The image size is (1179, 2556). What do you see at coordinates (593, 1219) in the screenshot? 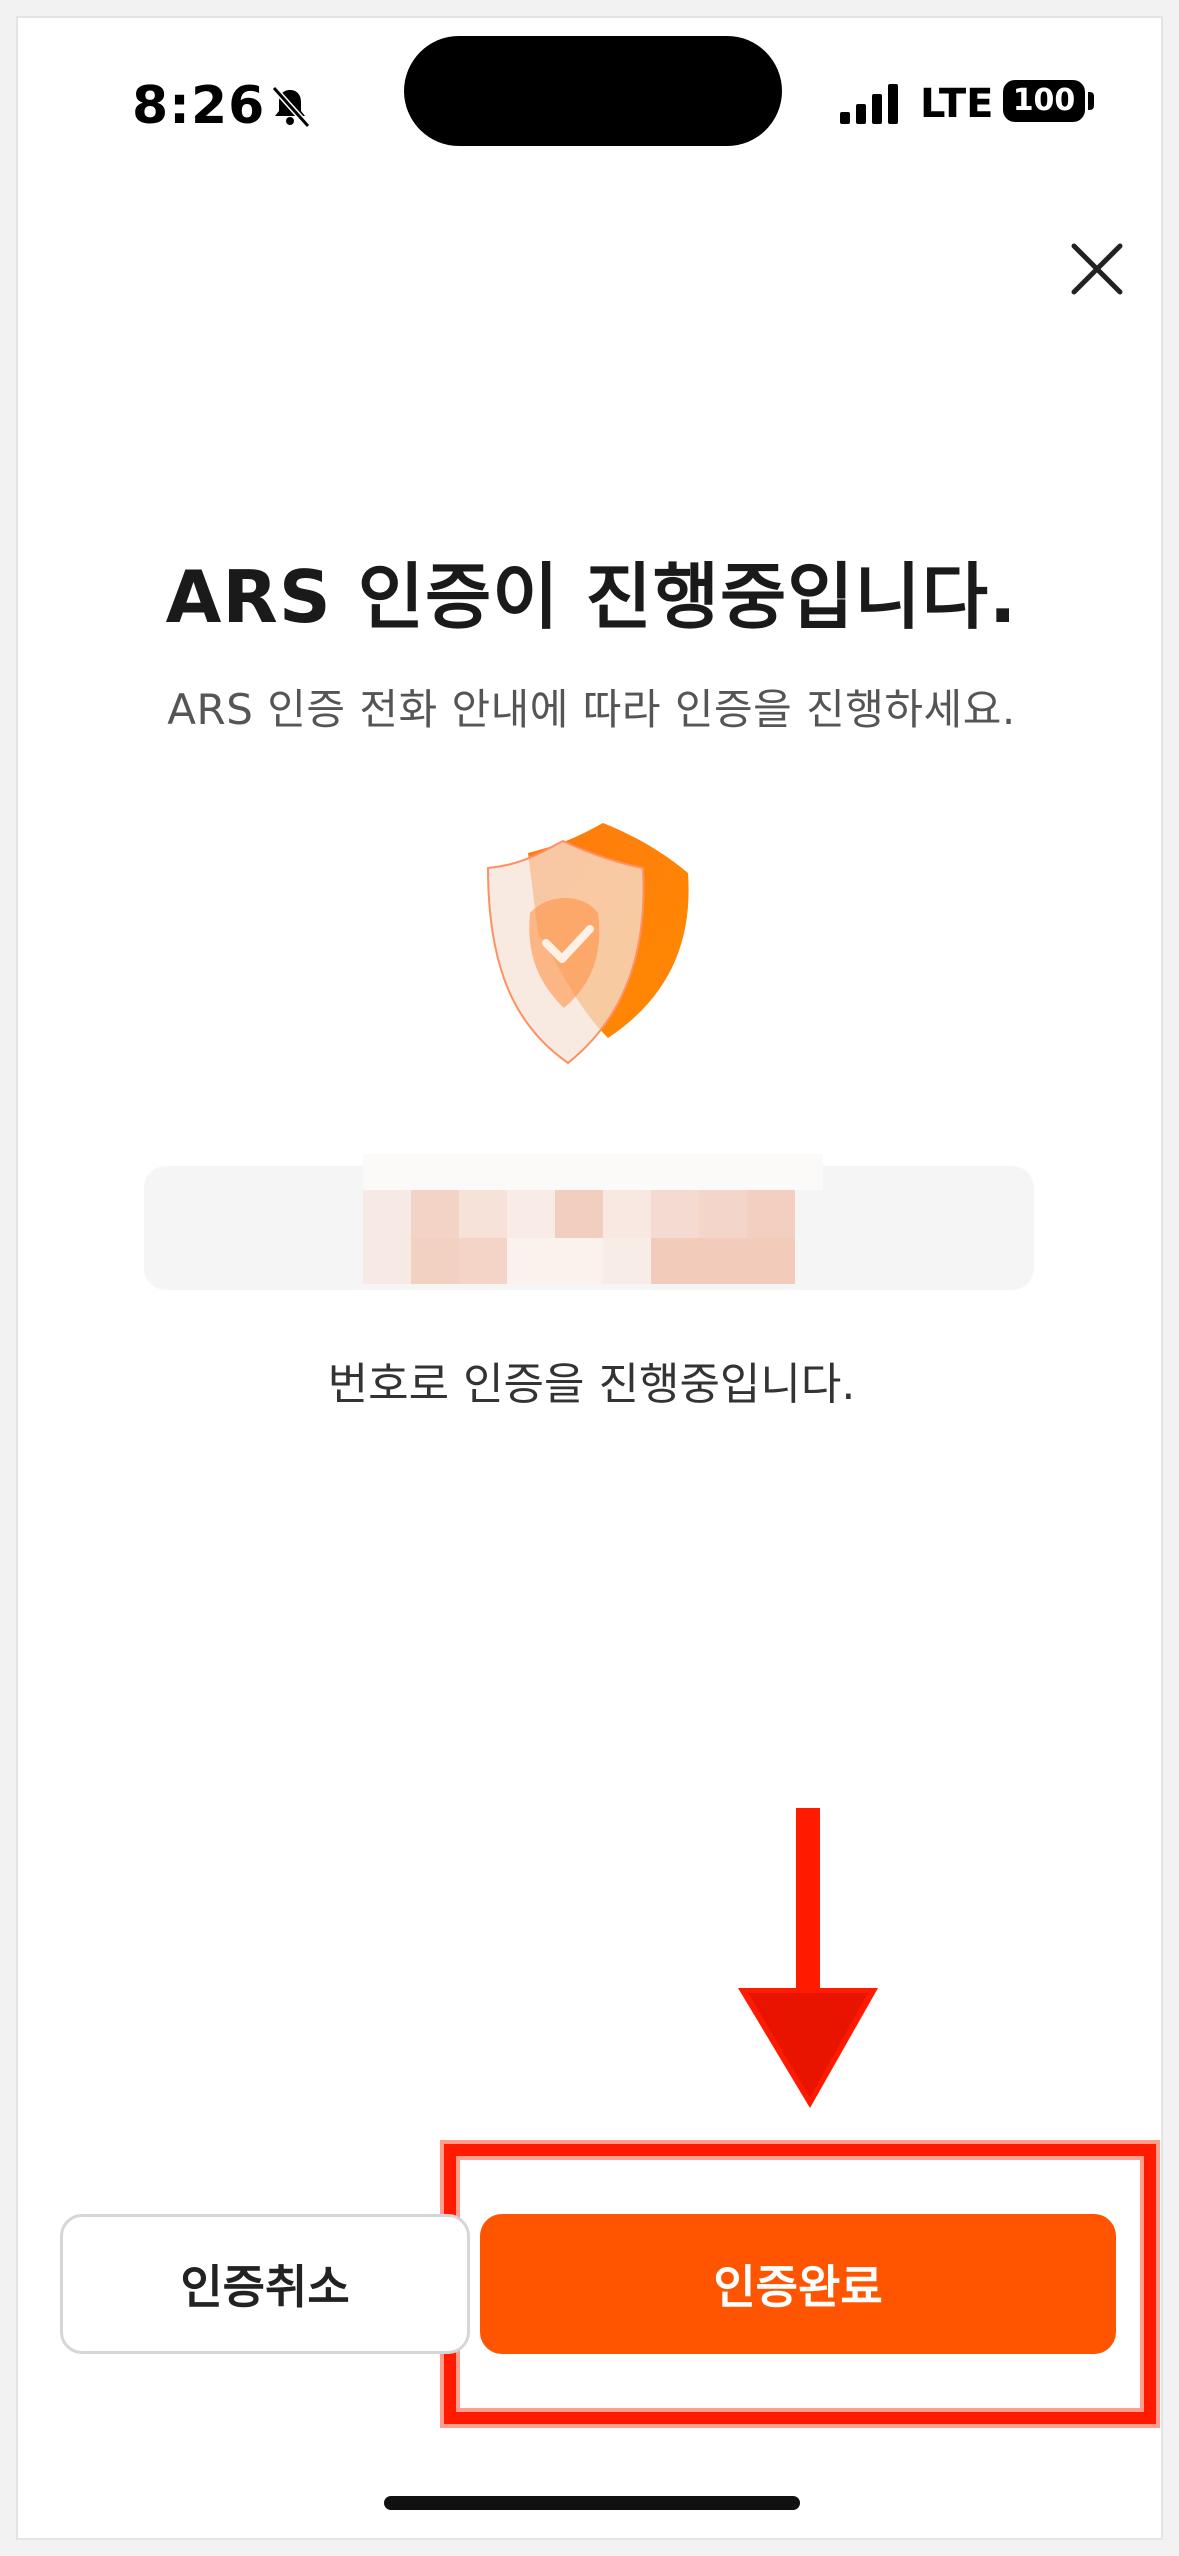
I see `redacted-number` at bounding box center [593, 1219].